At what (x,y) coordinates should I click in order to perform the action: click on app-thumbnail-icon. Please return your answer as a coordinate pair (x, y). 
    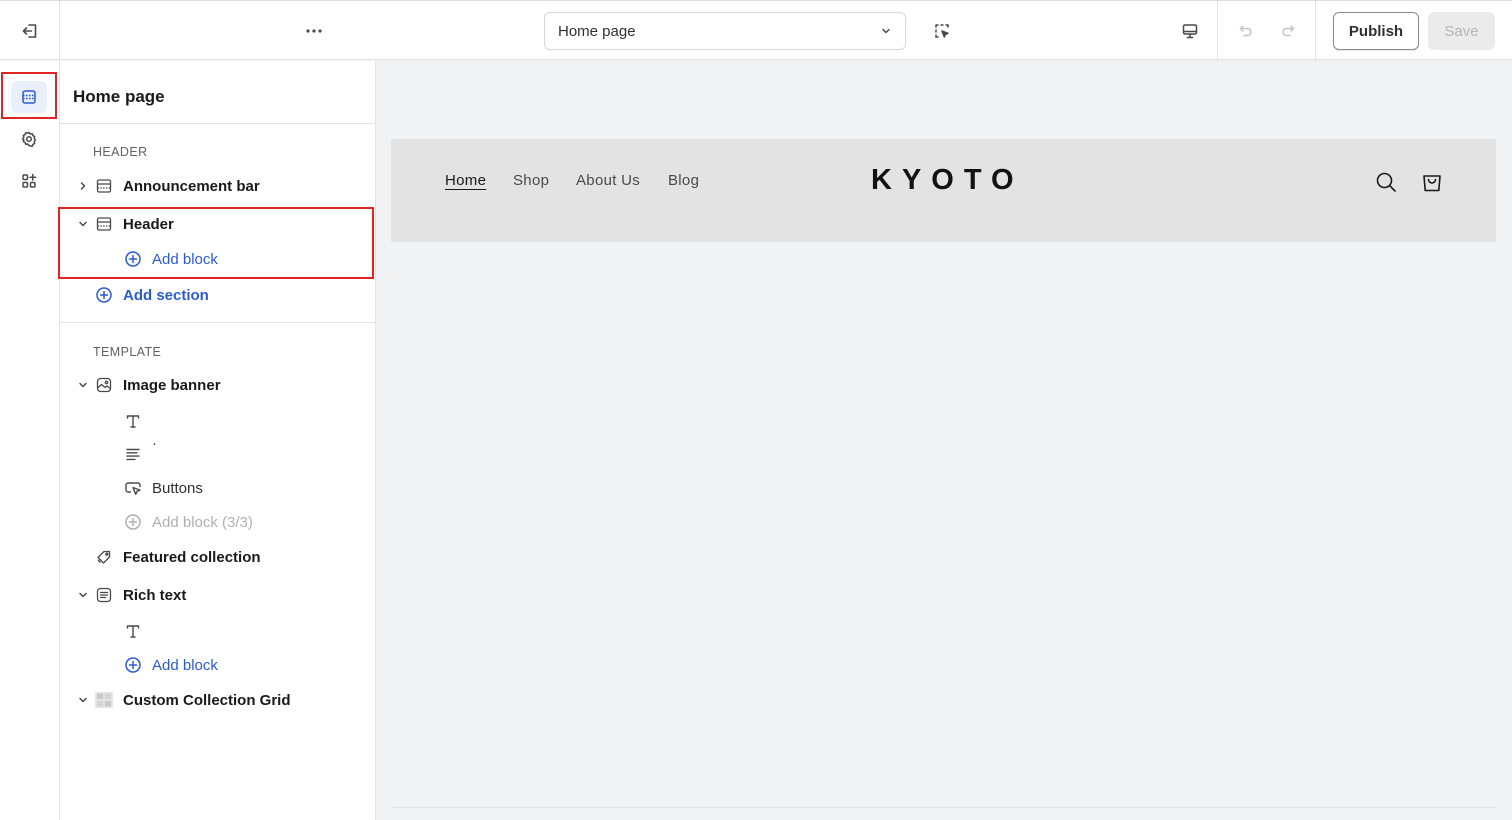
    Looking at the image, I should click on (104, 700).